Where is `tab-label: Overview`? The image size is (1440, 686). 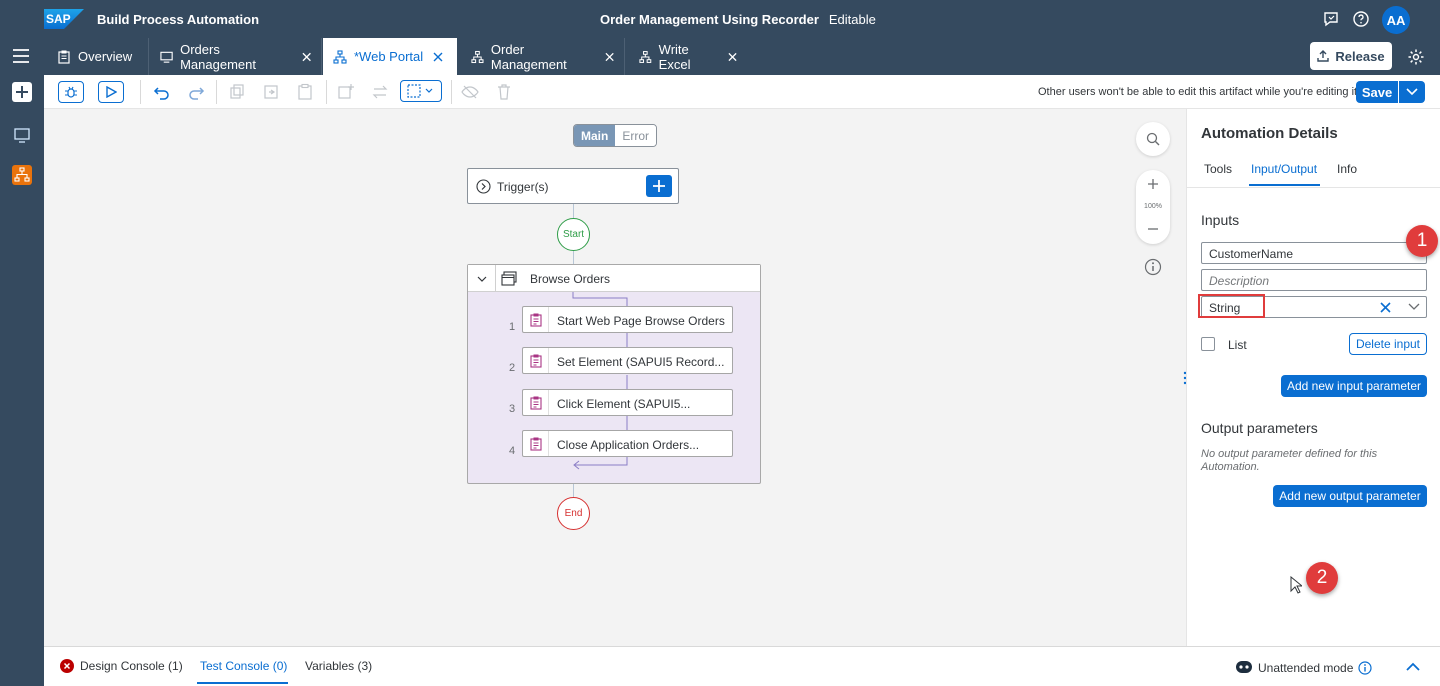 tab-label: Overview is located at coordinates (105, 56).